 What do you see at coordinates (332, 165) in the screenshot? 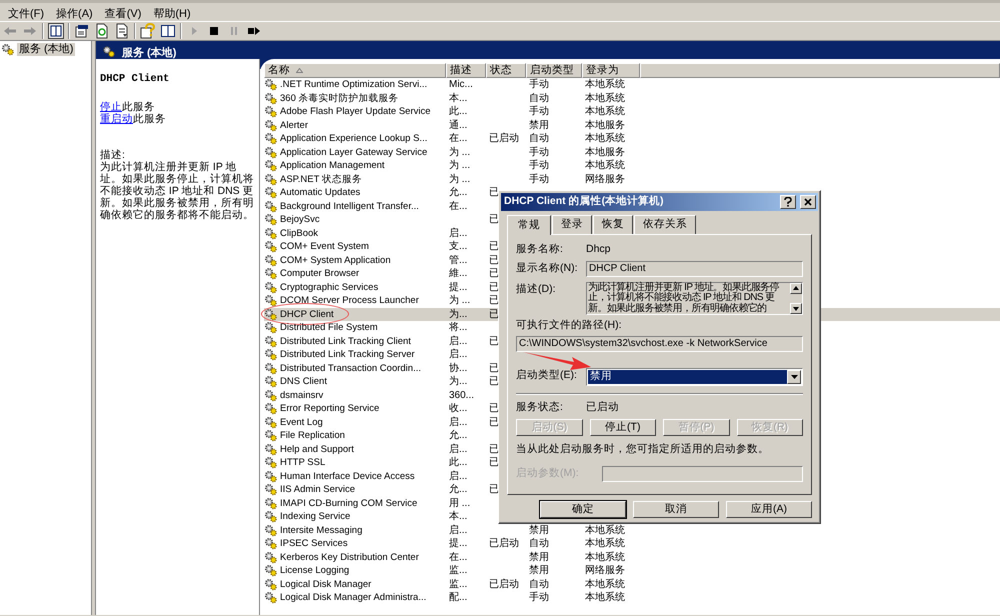
I see `service-name: Application Management` at bounding box center [332, 165].